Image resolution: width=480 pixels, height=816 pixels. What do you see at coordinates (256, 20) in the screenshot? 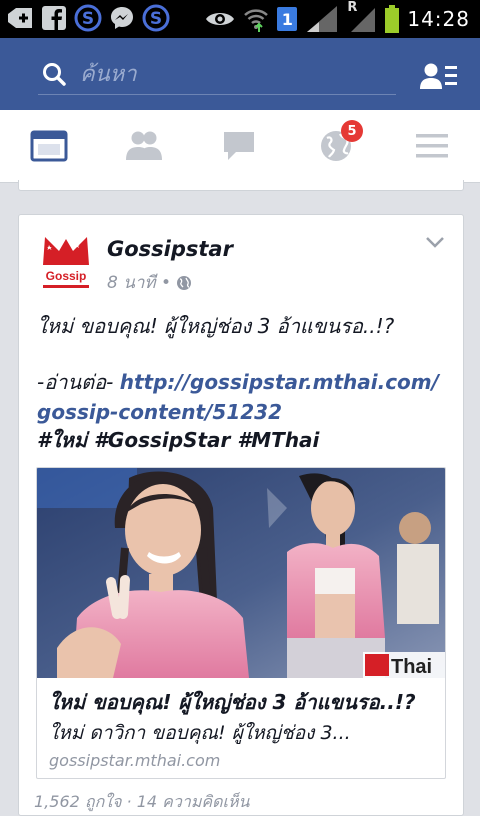
I see `wifi-icon` at bounding box center [256, 20].